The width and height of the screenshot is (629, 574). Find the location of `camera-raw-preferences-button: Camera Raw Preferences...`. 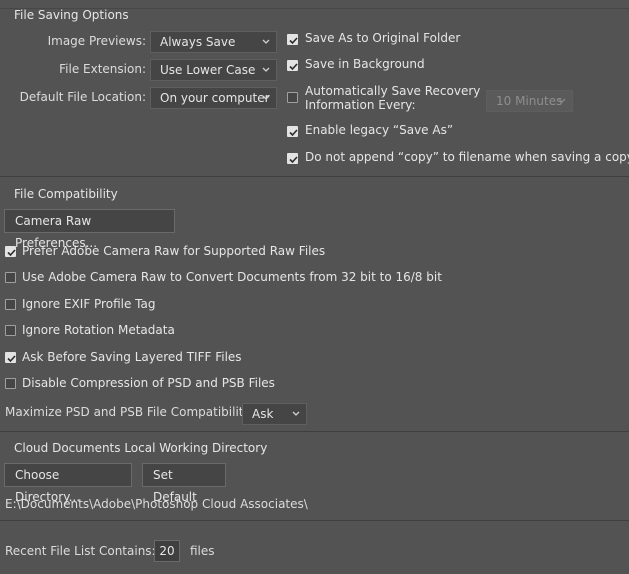

camera-raw-preferences-button: Camera Raw Preferences... is located at coordinates (89, 229).